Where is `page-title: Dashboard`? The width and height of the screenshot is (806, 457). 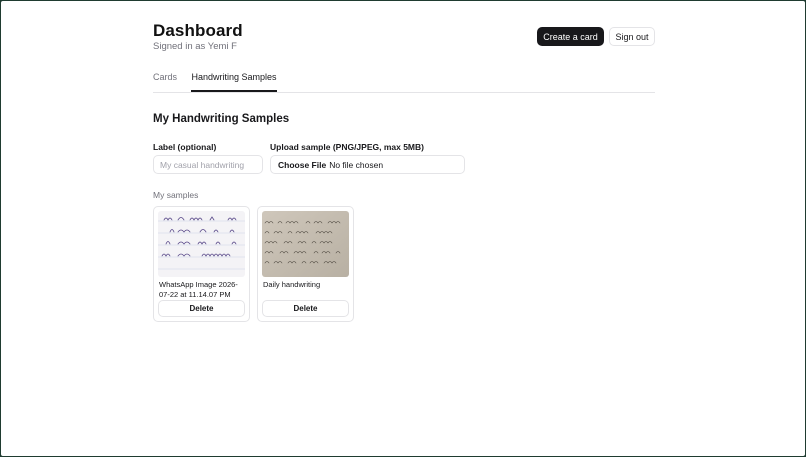 page-title: Dashboard is located at coordinates (198, 30).